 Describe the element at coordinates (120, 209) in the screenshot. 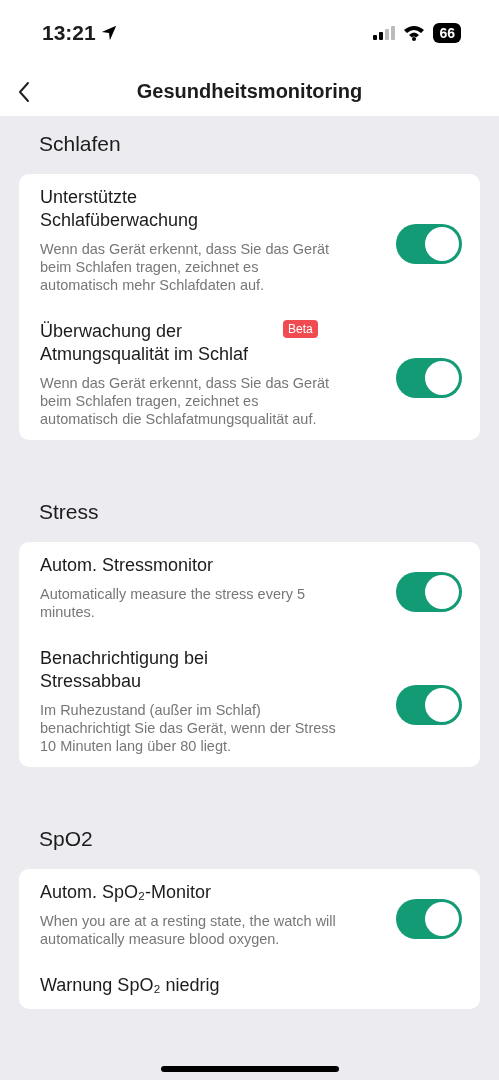

I see `setting-title: Unterstützte Schlafüberwachung` at that location.